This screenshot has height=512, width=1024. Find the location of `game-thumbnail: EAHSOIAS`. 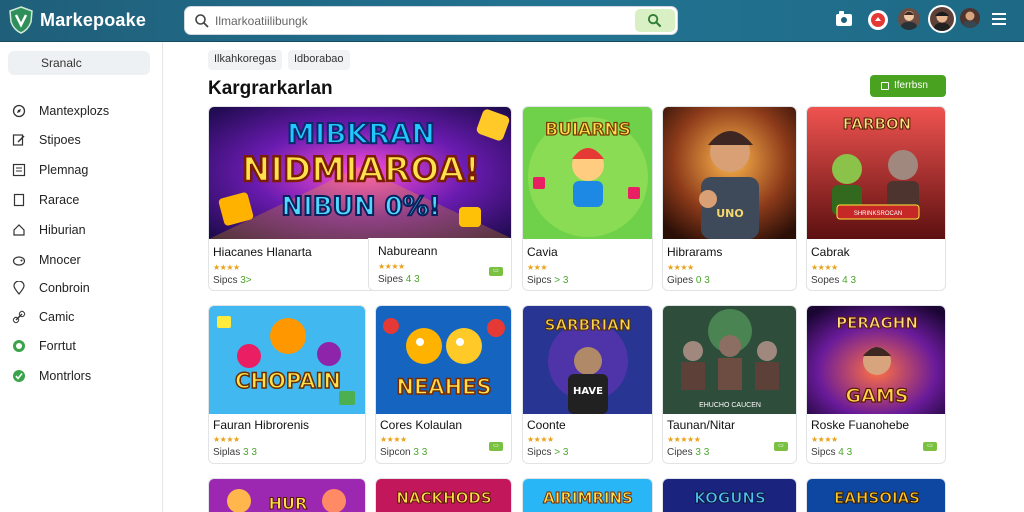

game-thumbnail: EAHSOIAS is located at coordinates (876, 495).